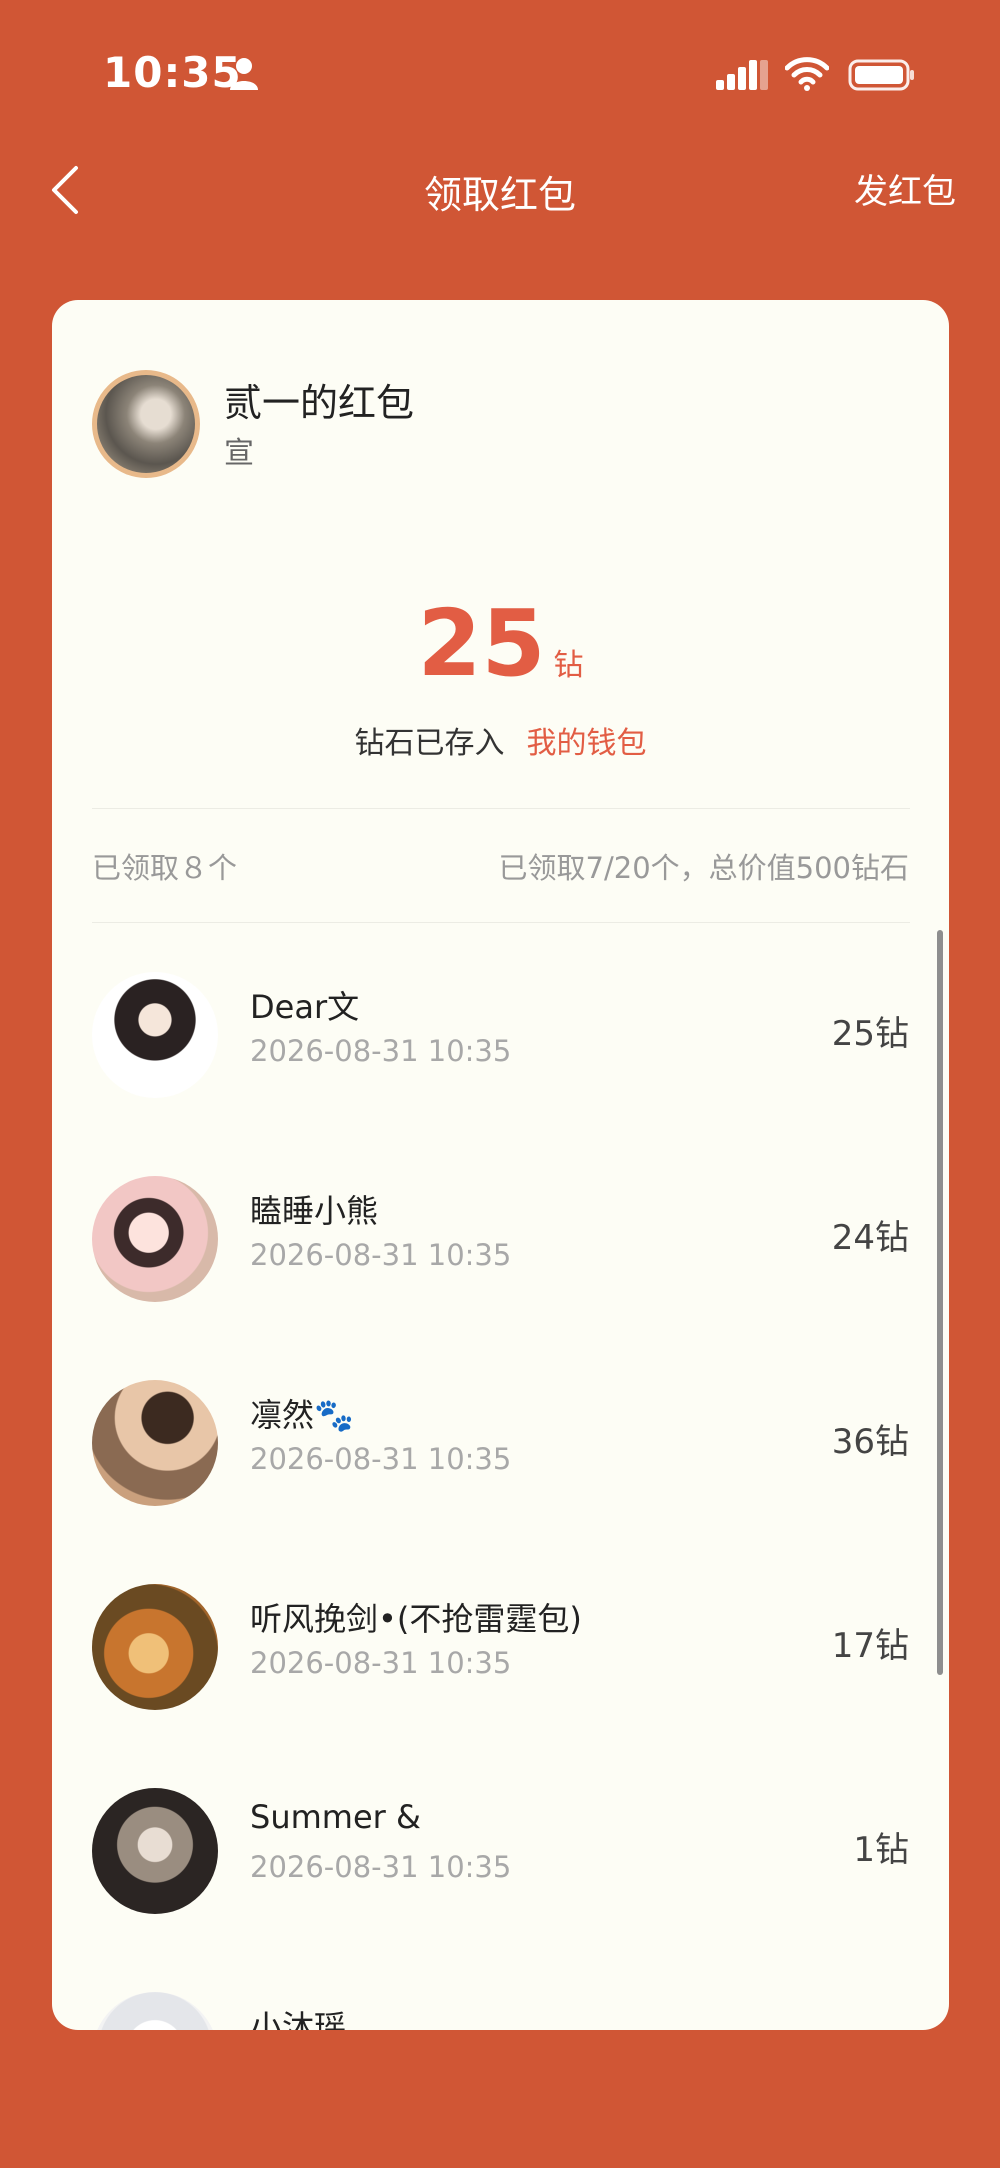 The height and width of the screenshot is (2168, 1000). I want to click on deposit-text: 钻石已存入, so click(429, 743).